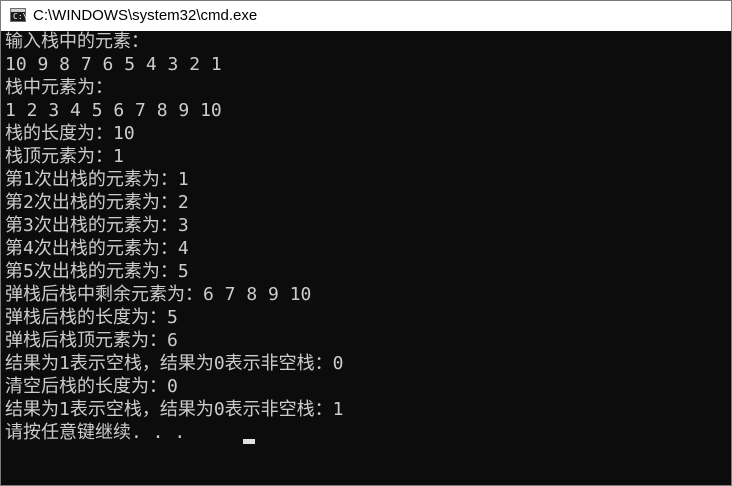 The image size is (732, 486). I want to click on window-title: C:\WINDOWS\system32\cmd.exe, so click(145, 15).